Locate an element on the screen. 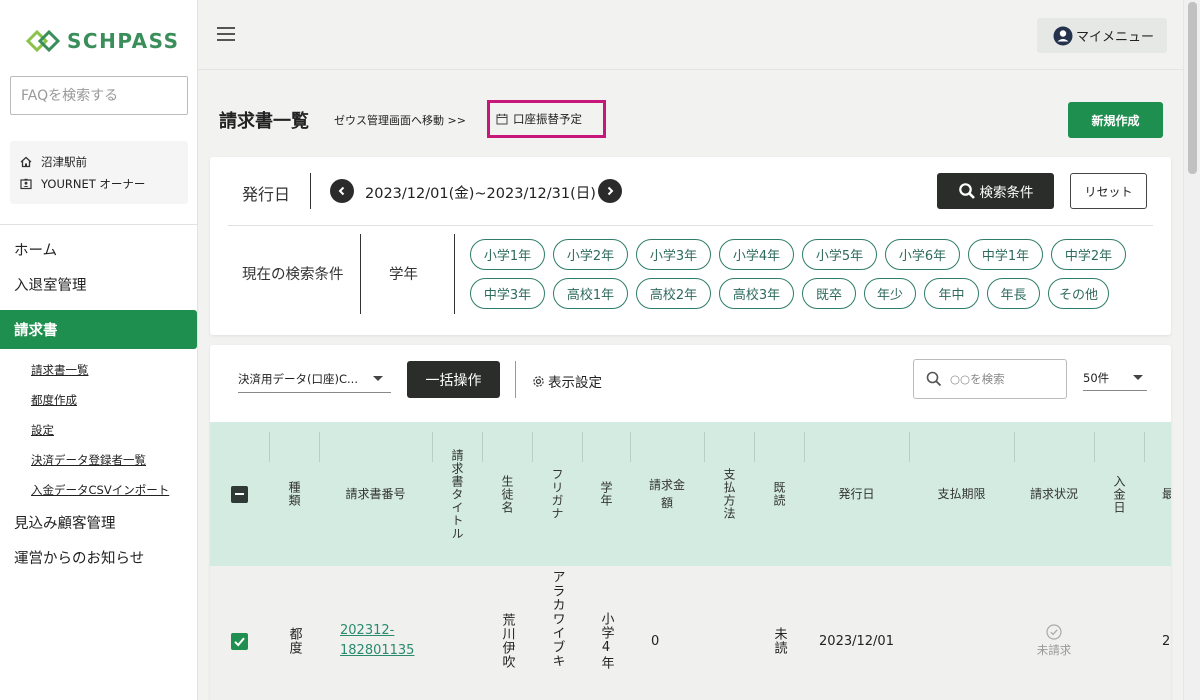 This screenshot has width=1200, height=700. scroll-thumb is located at coordinates (1192, 88).